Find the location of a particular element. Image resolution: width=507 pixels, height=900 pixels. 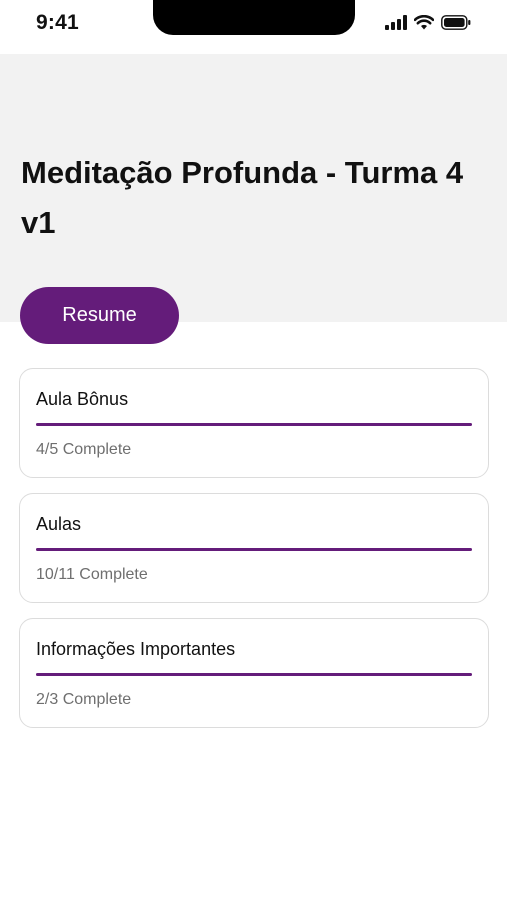

module-completion-status: 10/11 Complete is located at coordinates (92, 574).